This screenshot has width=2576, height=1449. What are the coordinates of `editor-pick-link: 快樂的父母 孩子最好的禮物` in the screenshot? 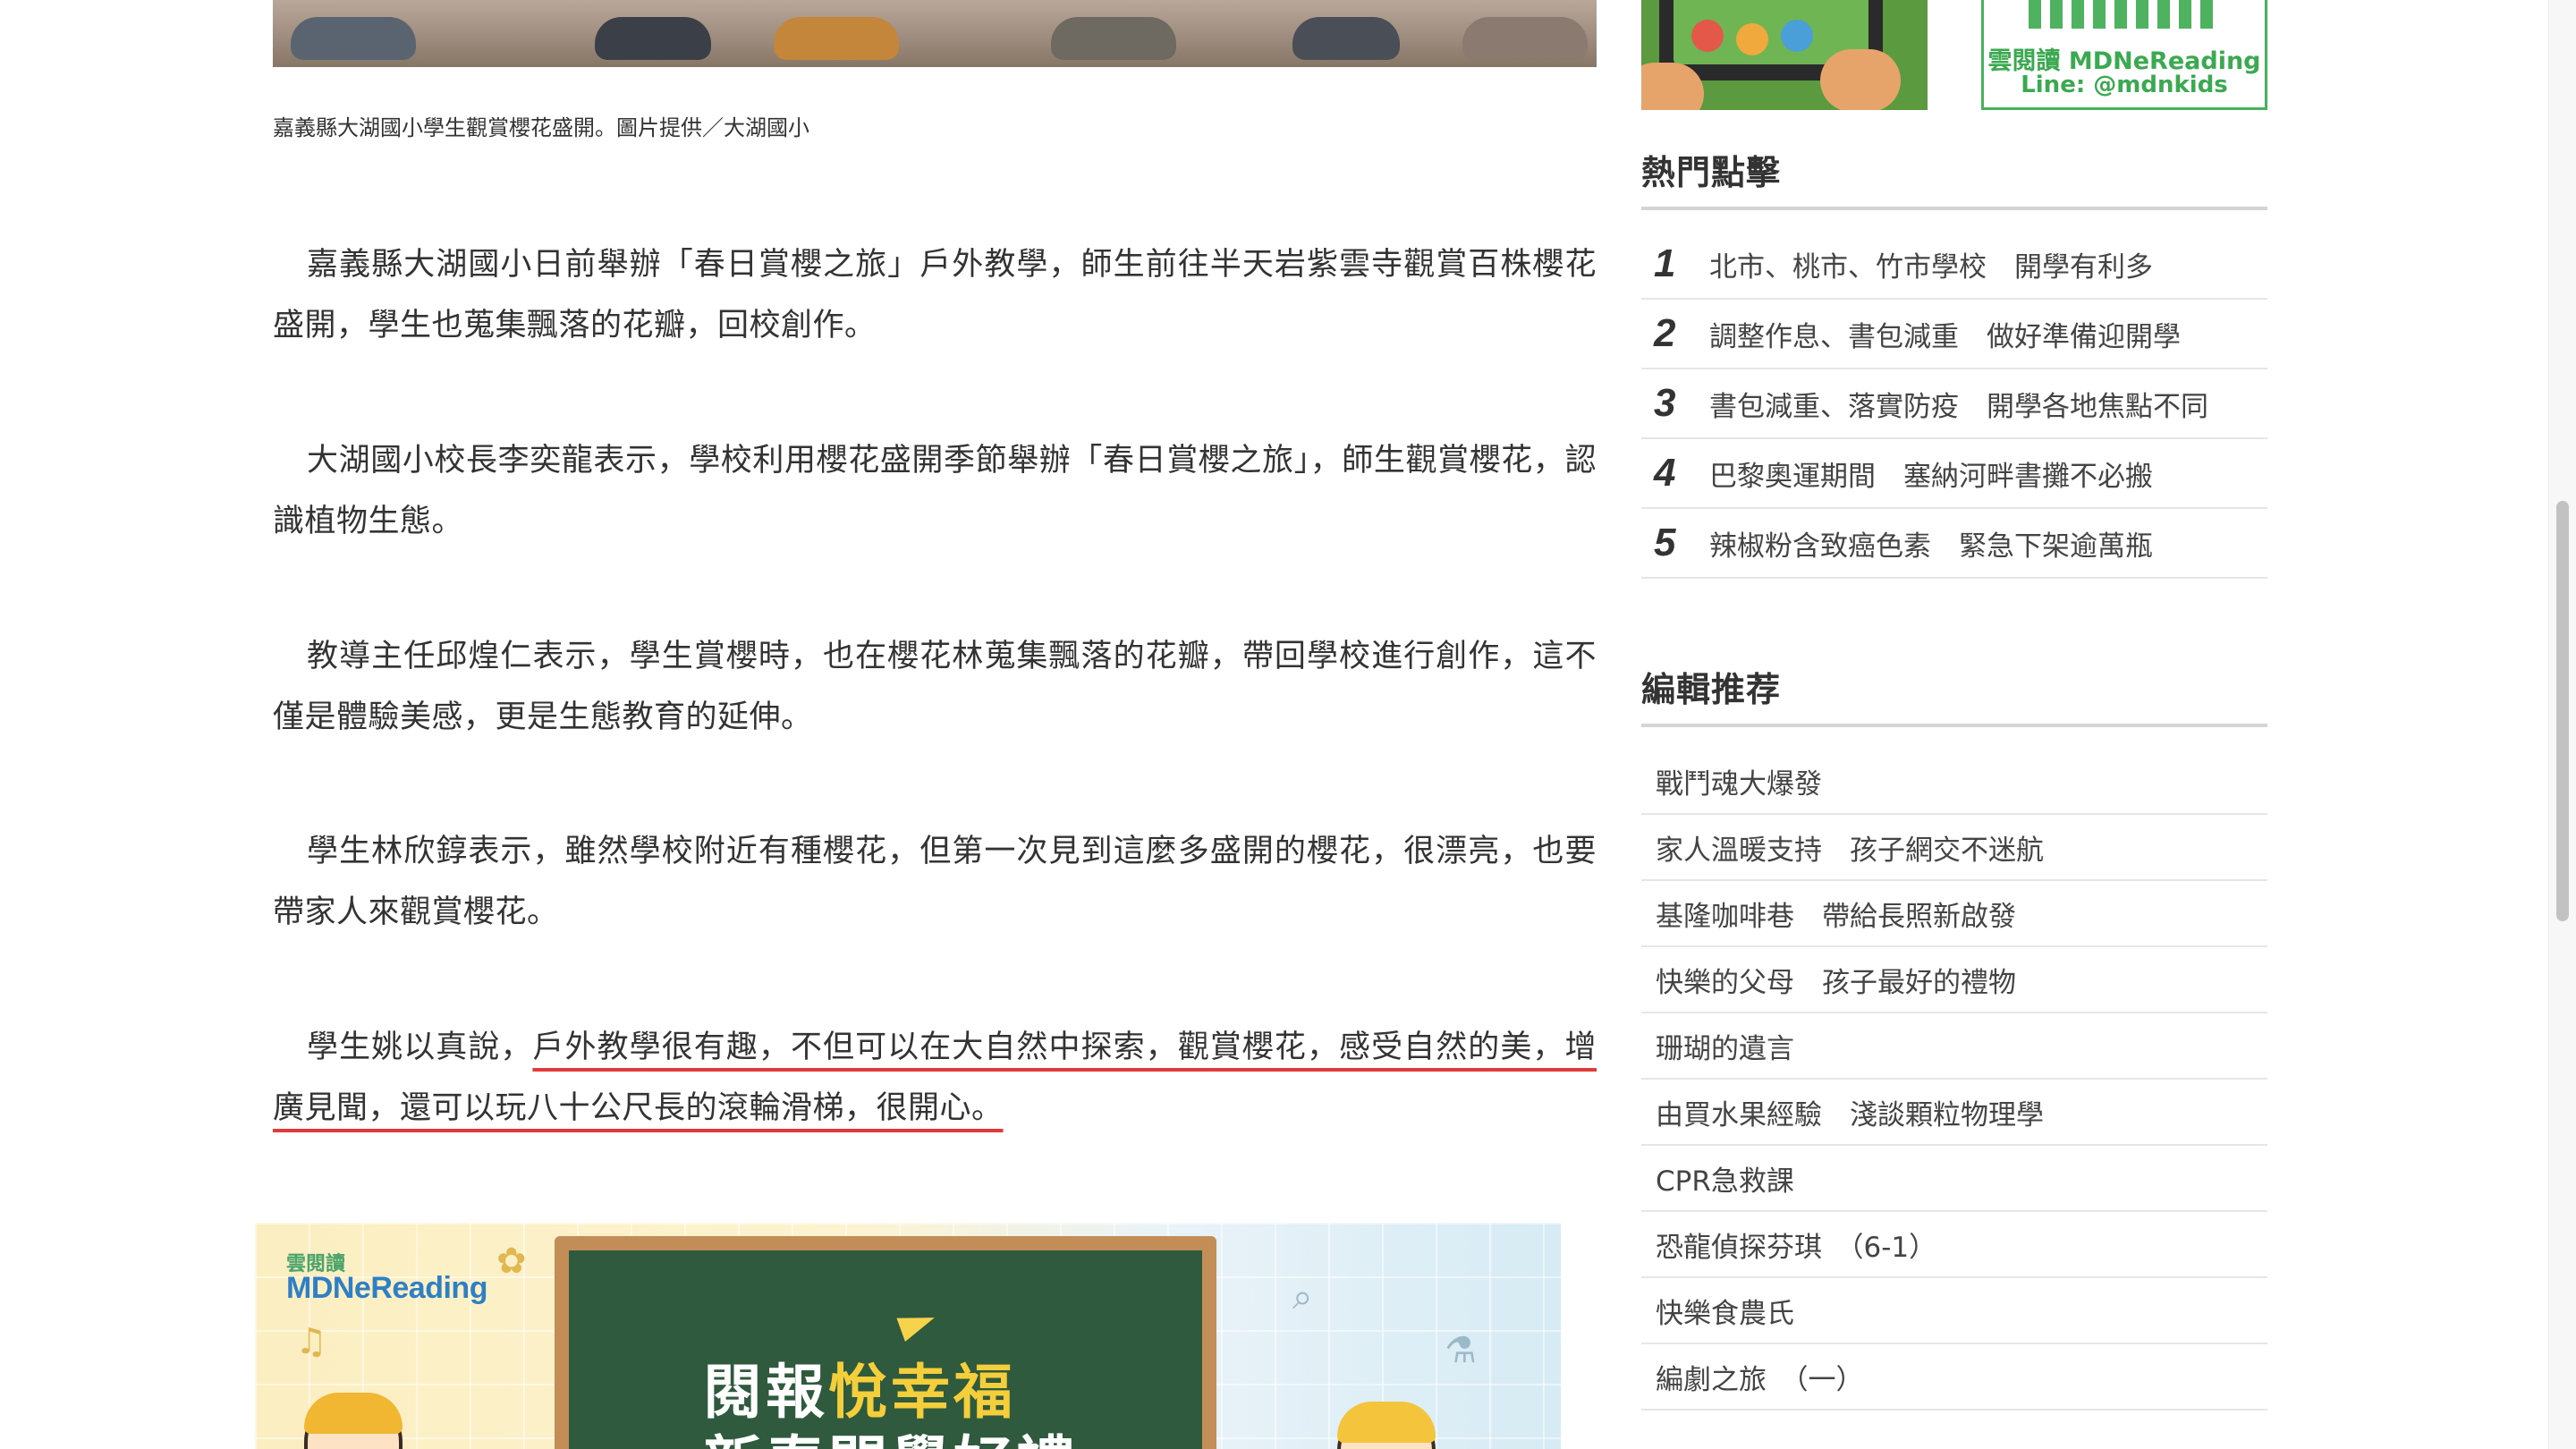 It's located at (1954, 980).